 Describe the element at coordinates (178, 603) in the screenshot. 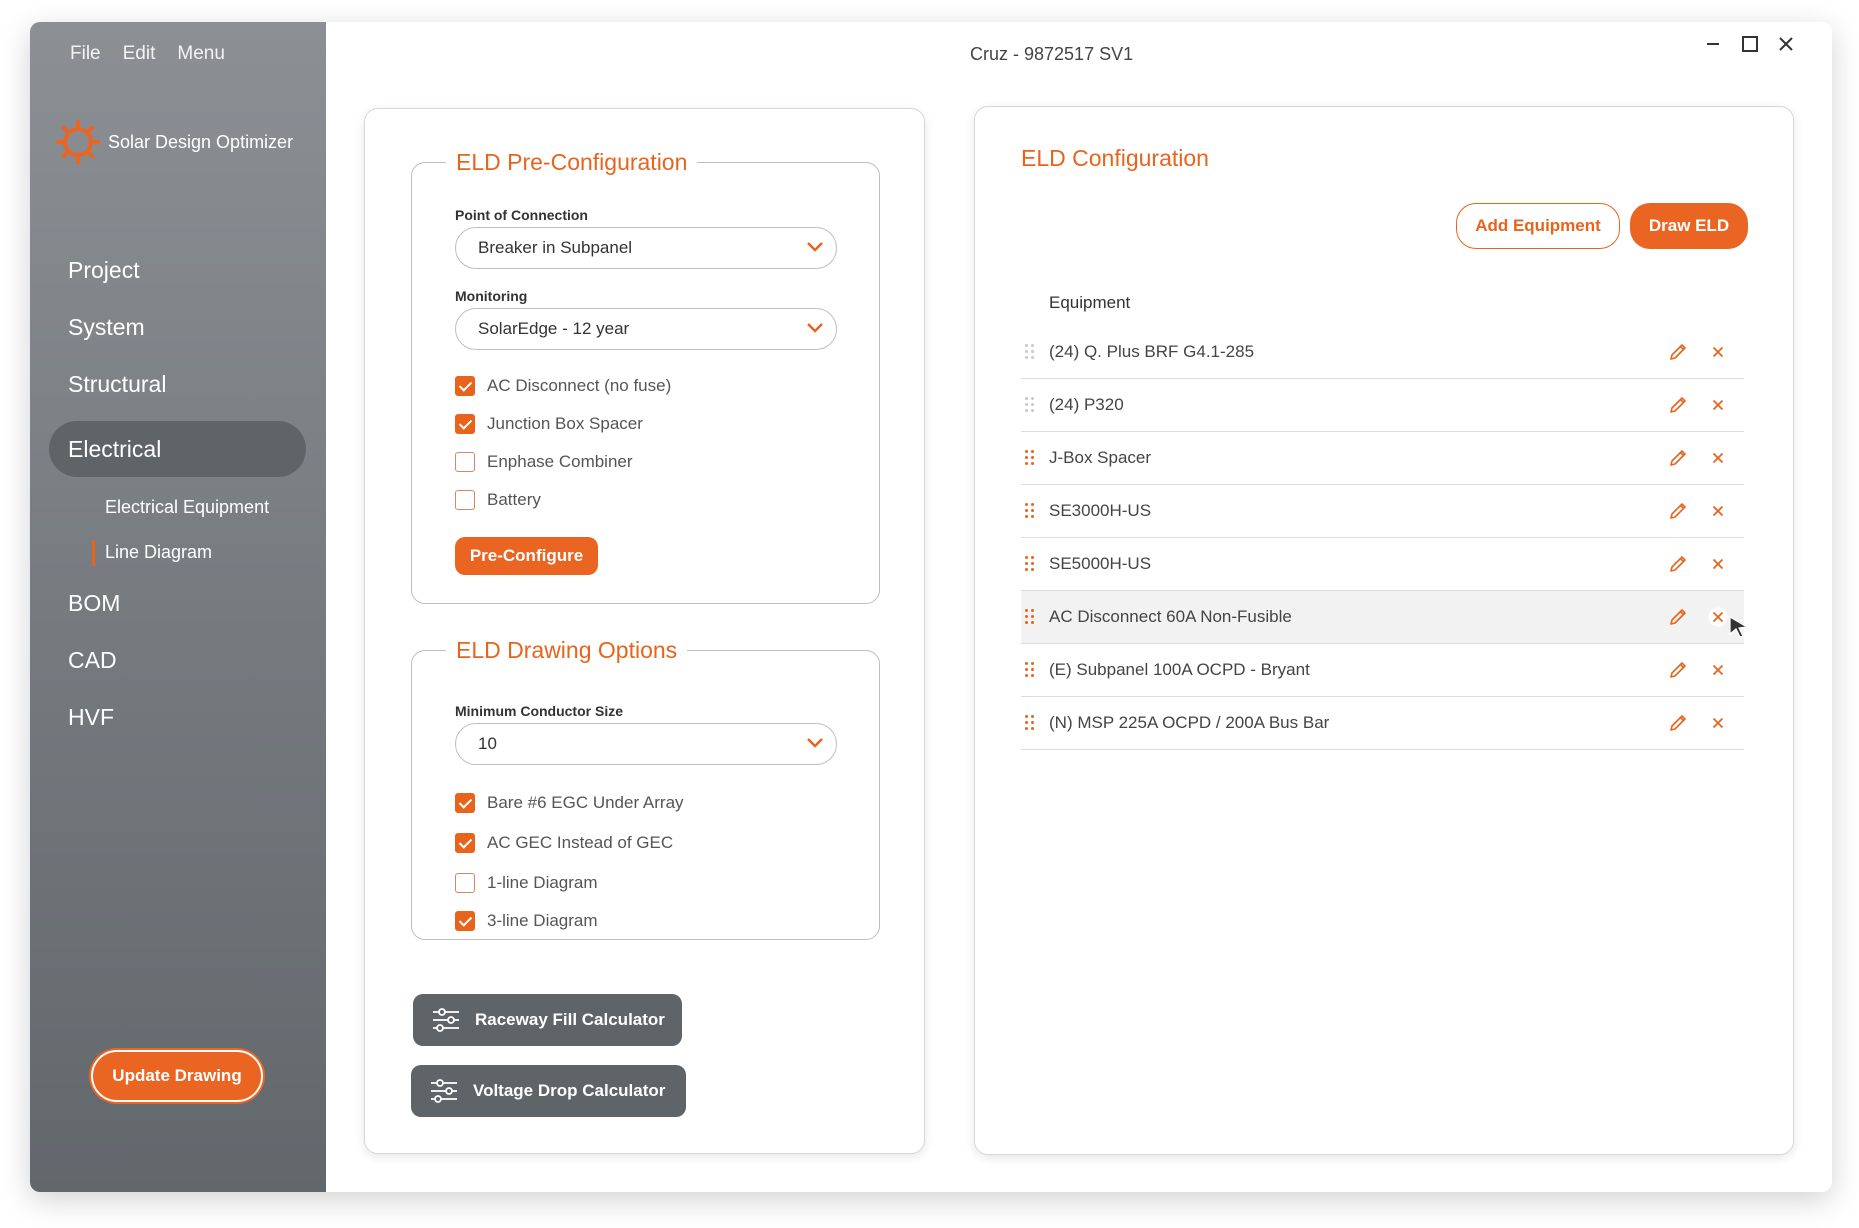

I see `sidebar-item-bom: BOM` at that location.